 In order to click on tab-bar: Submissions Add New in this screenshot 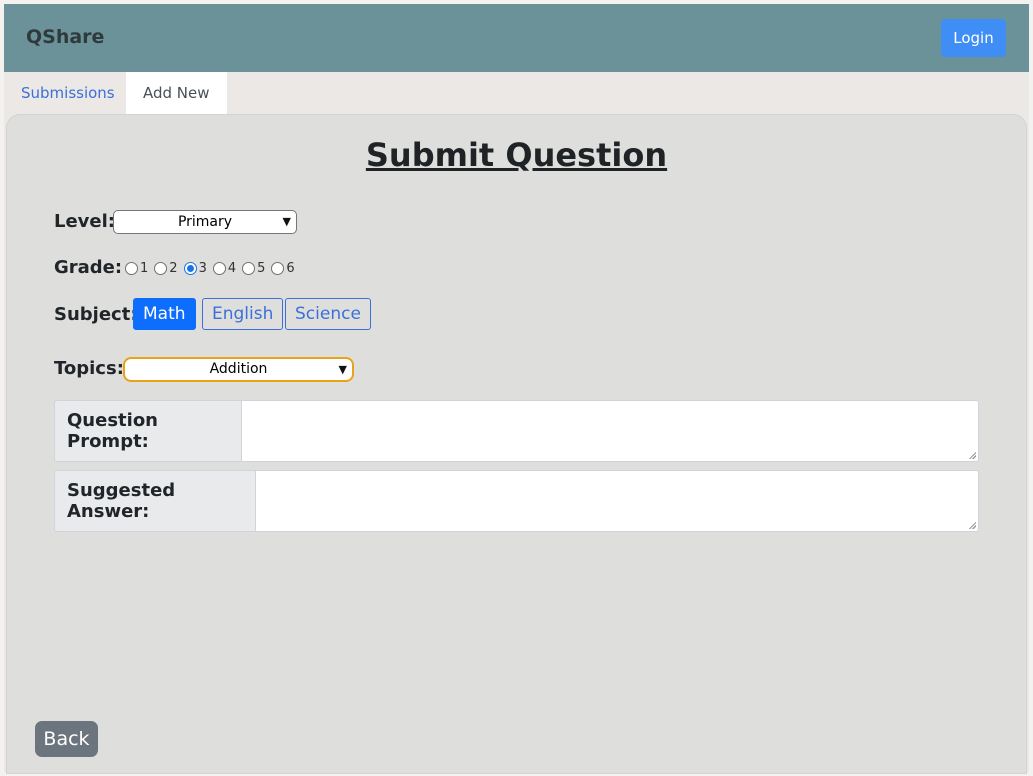, I will do `click(516, 93)`.